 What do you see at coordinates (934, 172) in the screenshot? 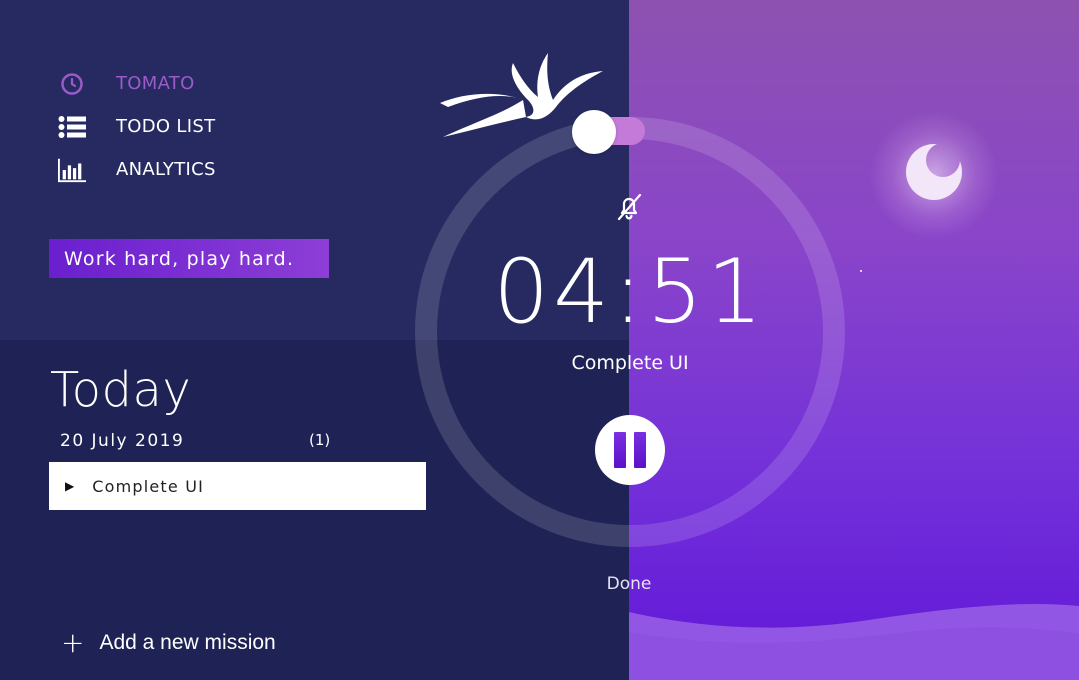
I see `moon-icon` at bounding box center [934, 172].